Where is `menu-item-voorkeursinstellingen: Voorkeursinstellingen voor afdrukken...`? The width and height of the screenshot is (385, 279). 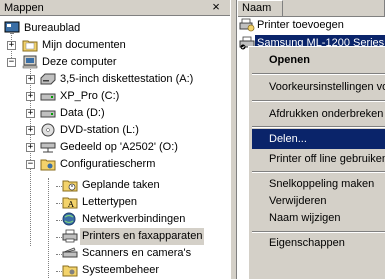 menu-item-voorkeursinstellingen: Voorkeursinstellingen voor afdrukken... is located at coordinates (318, 87).